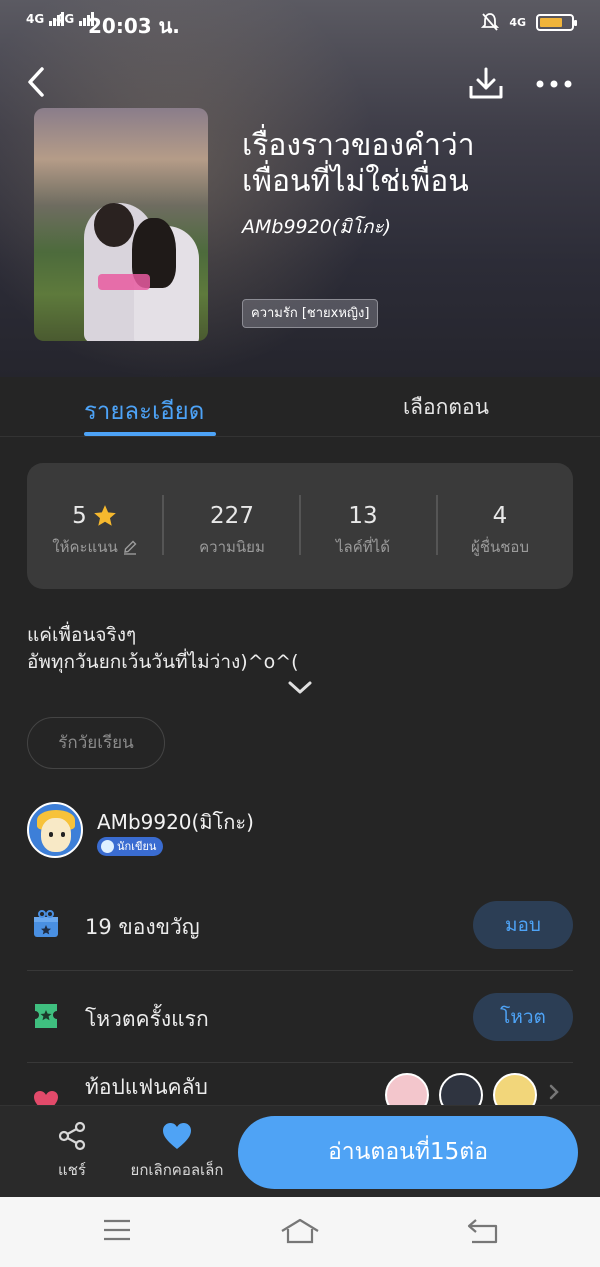 Image resolution: width=600 pixels, height=1267 pixels. I want to click on popularity-stat: 227 ความนิยม, so click(232, 530).